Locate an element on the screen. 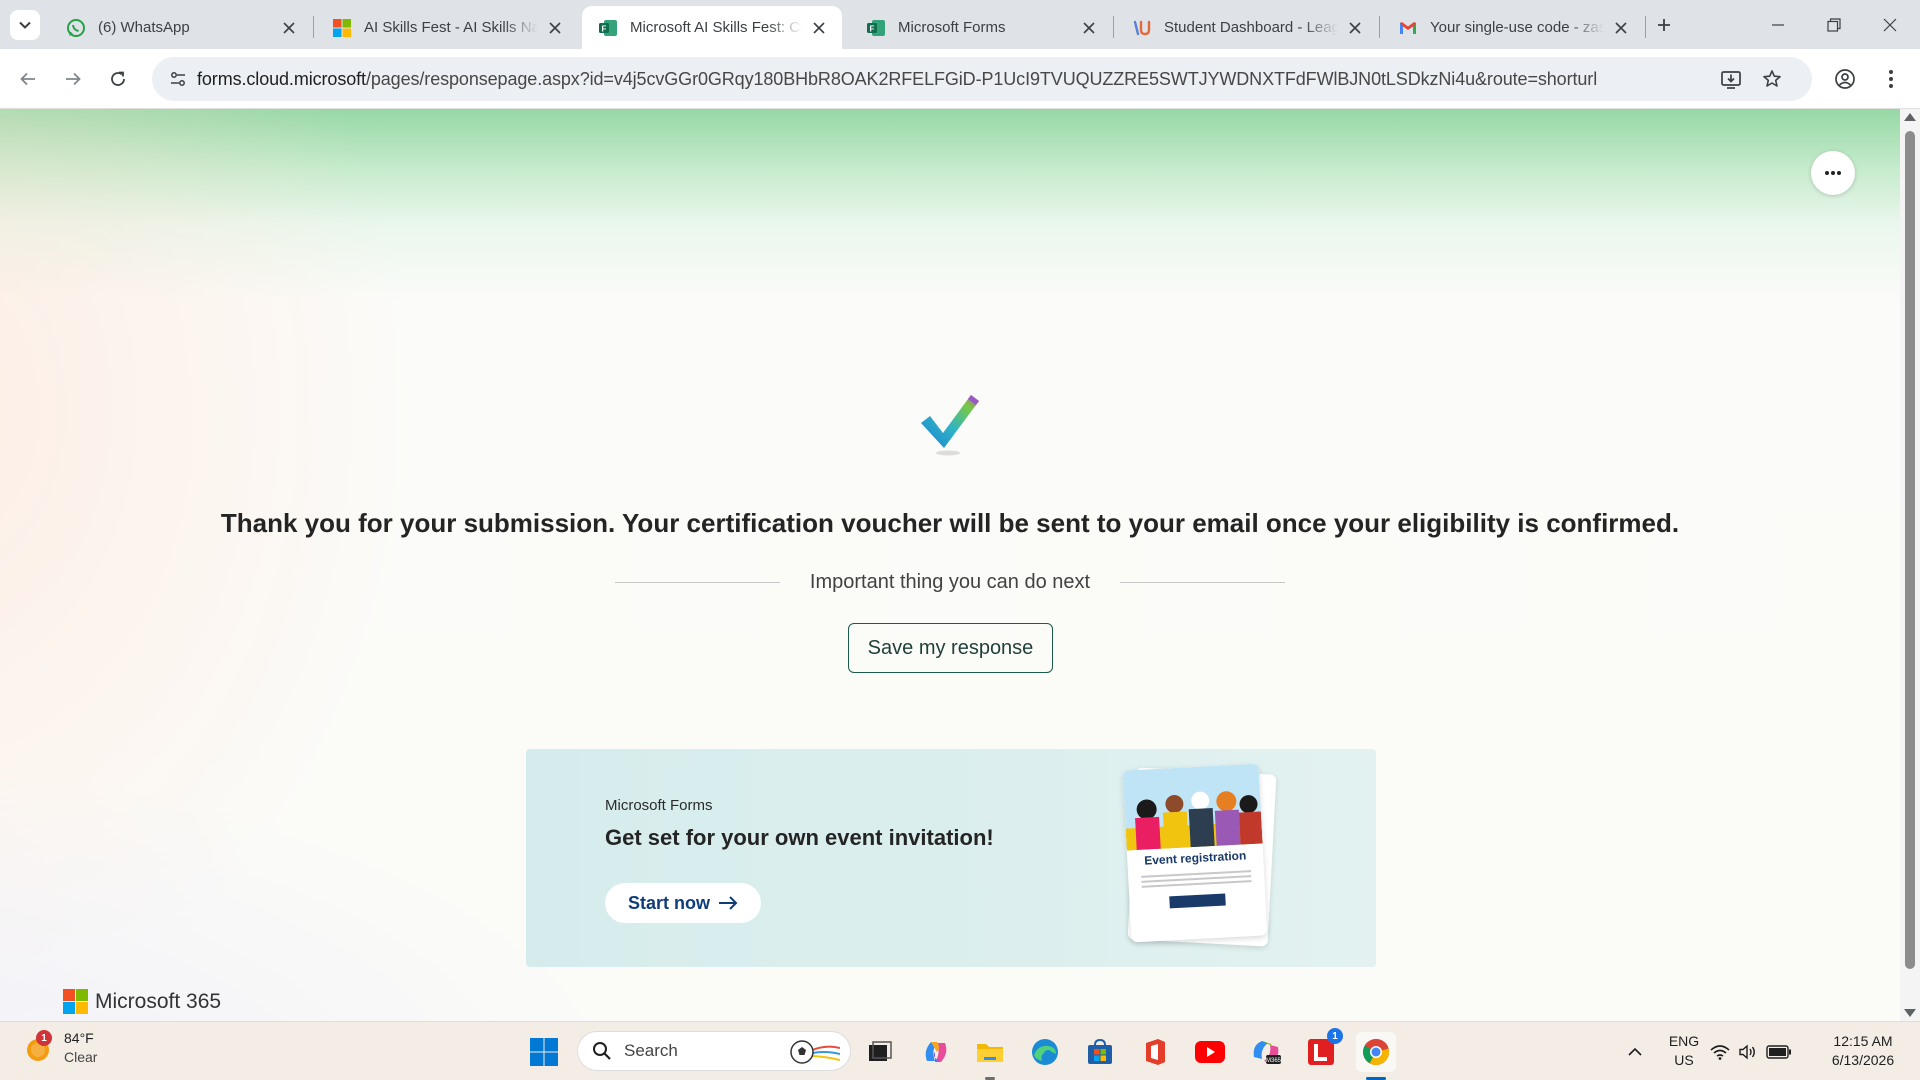 This screenshot has width=1920, height=1080. chevron-down-icon is located at coordinates (25, 25).